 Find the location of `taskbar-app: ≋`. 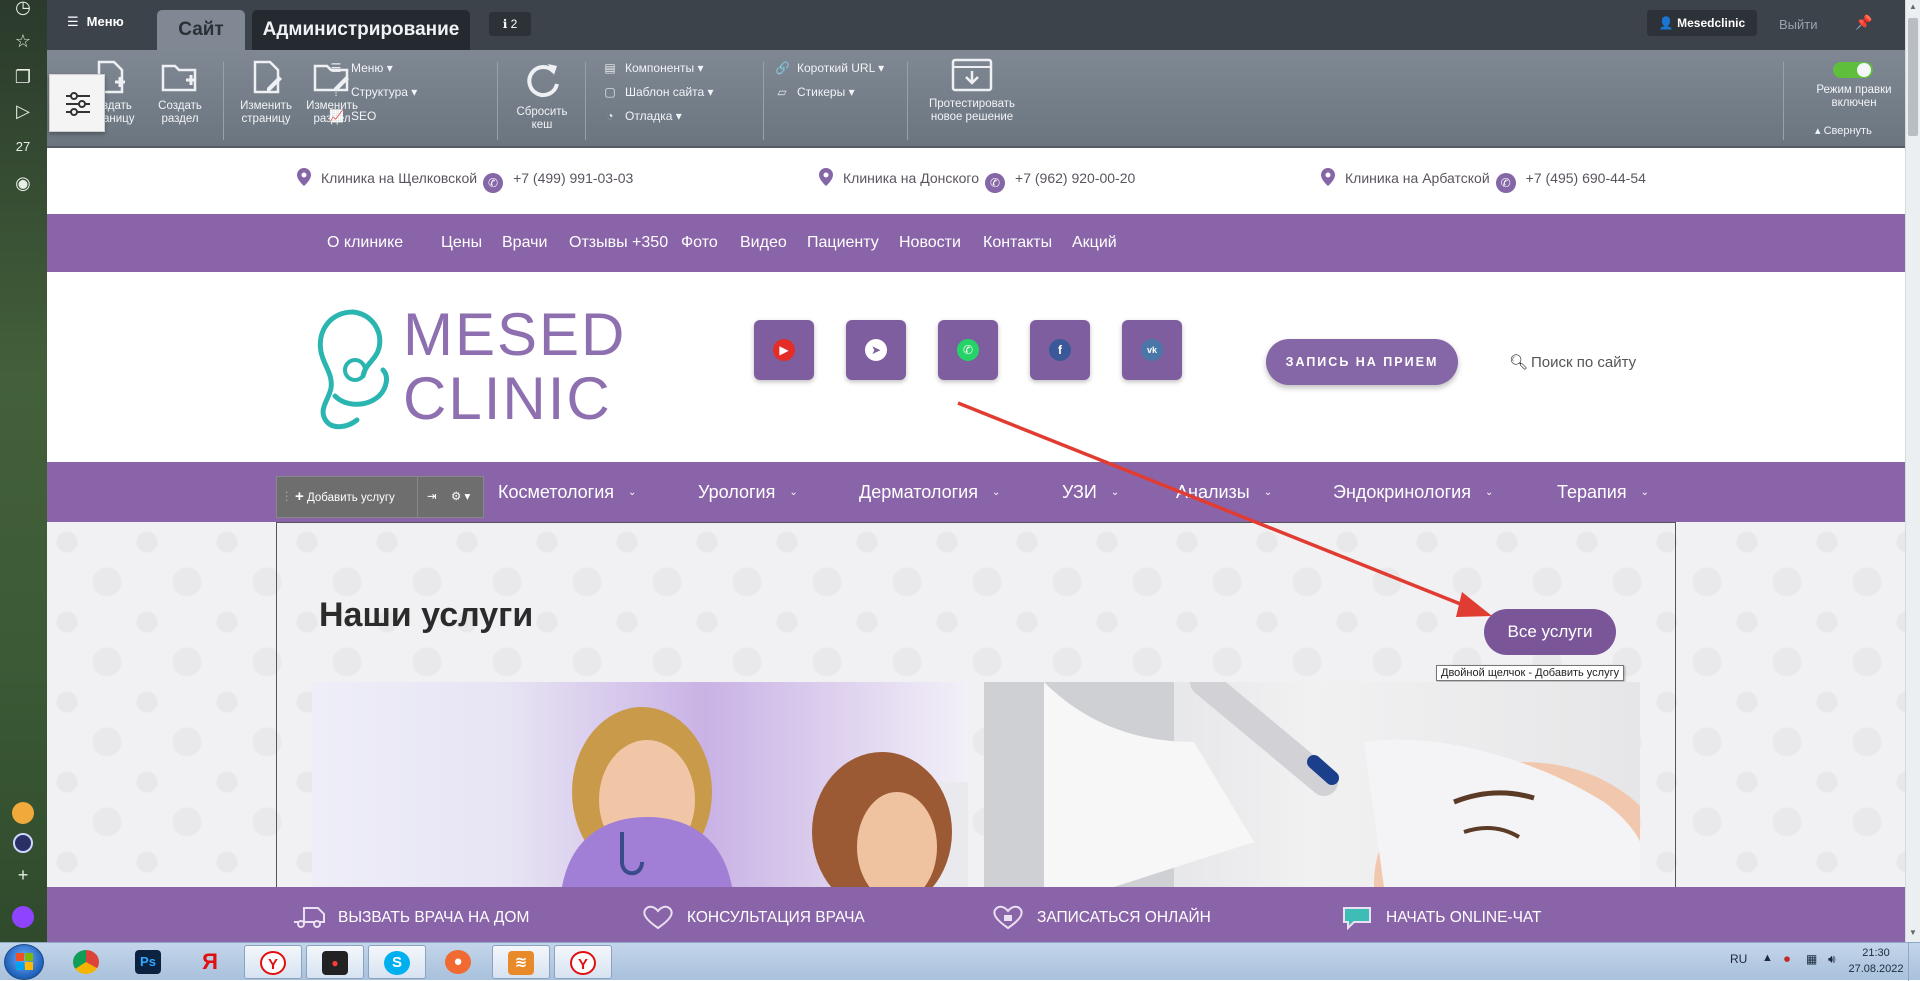

taskbar-app: ≋ is located at coordinates (521, 962).